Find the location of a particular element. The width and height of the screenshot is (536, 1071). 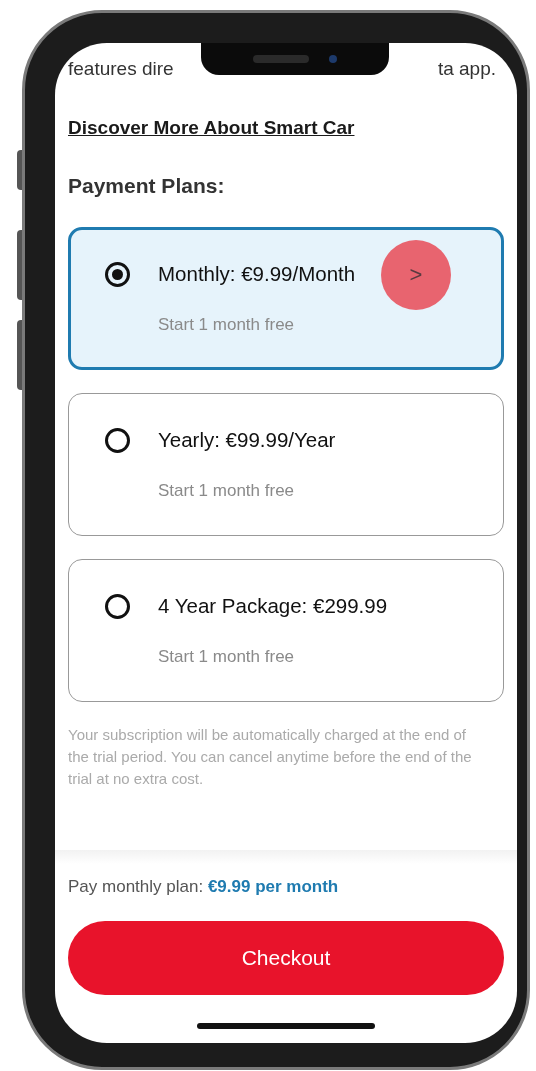

camera-icon is located at coordinates (333, 59).